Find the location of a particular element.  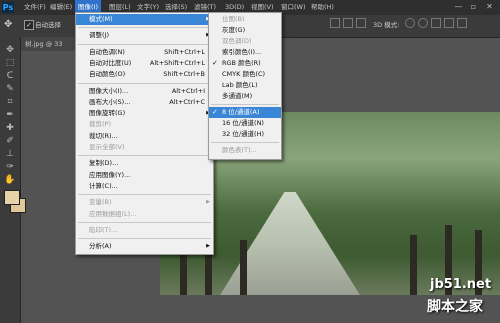

pen-icon: ✑ is located at coordinates (10, 167).